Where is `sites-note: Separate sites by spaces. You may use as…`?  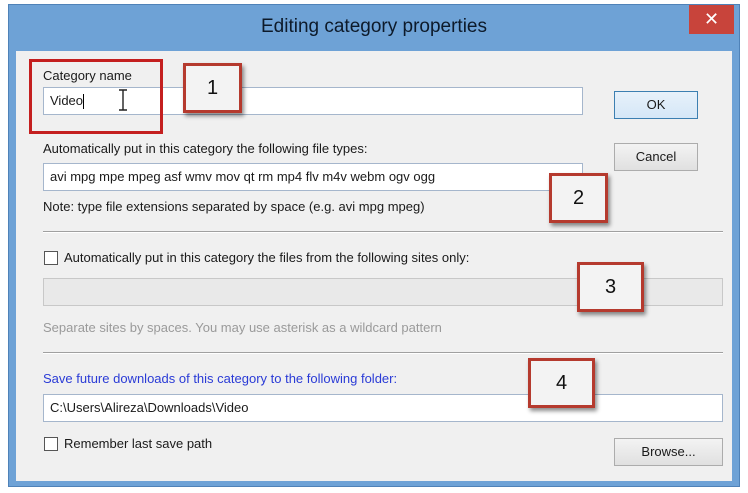
sites-note: Separate sites by spaces. You may use as… is located at coordinates (242, 327).